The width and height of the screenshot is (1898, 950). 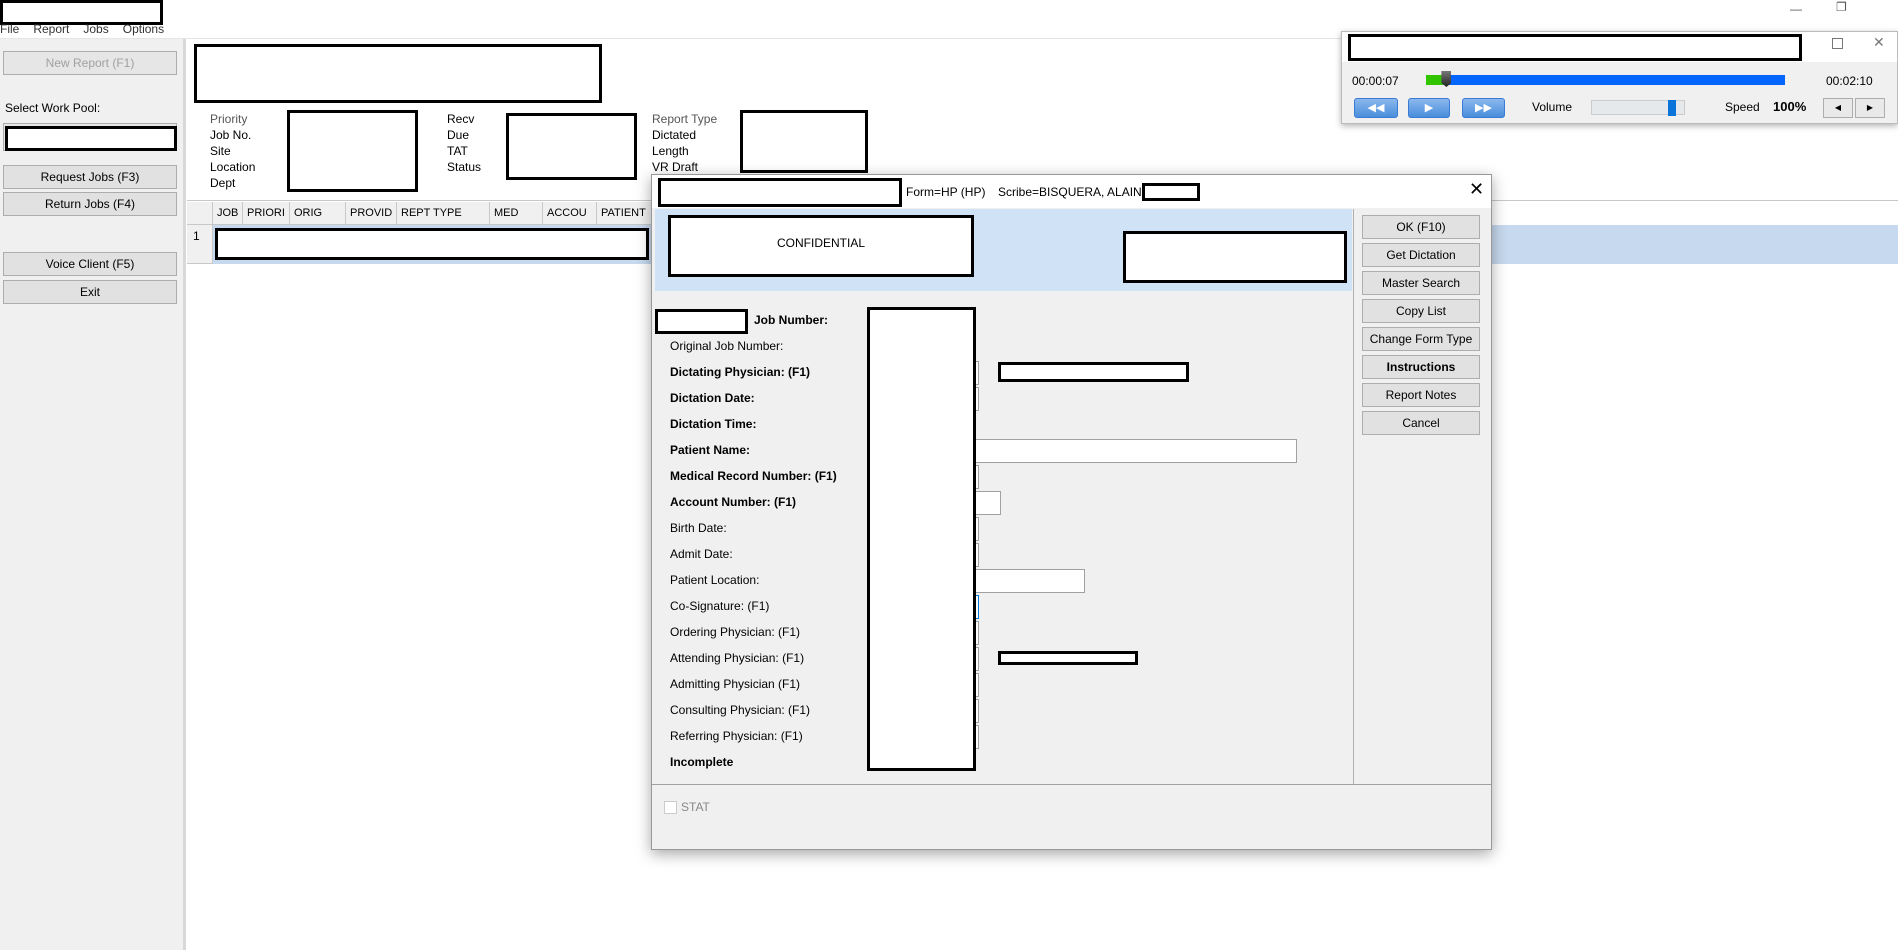 I want to click on report-type-redacted, so click(x=804, y=141).